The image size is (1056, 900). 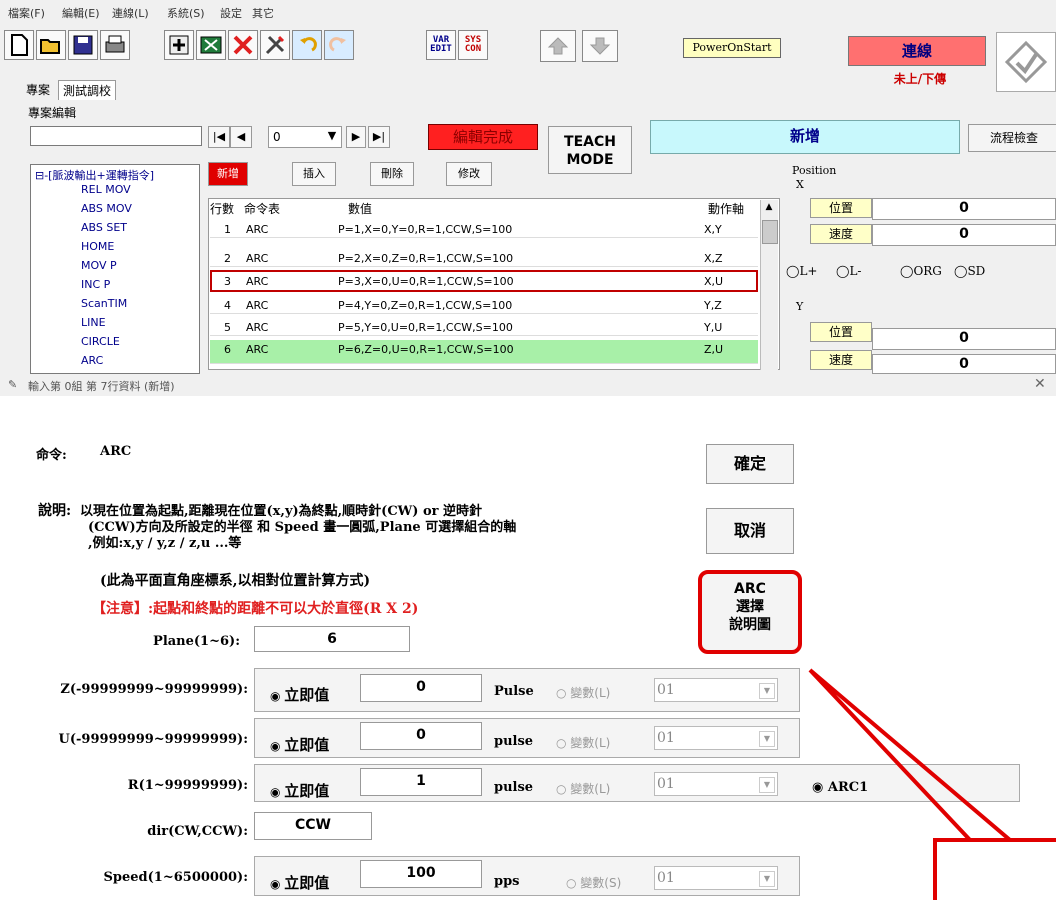 I want to click on speed-immediate-radio: ◉ 立即值, so click(x=299, y=882).